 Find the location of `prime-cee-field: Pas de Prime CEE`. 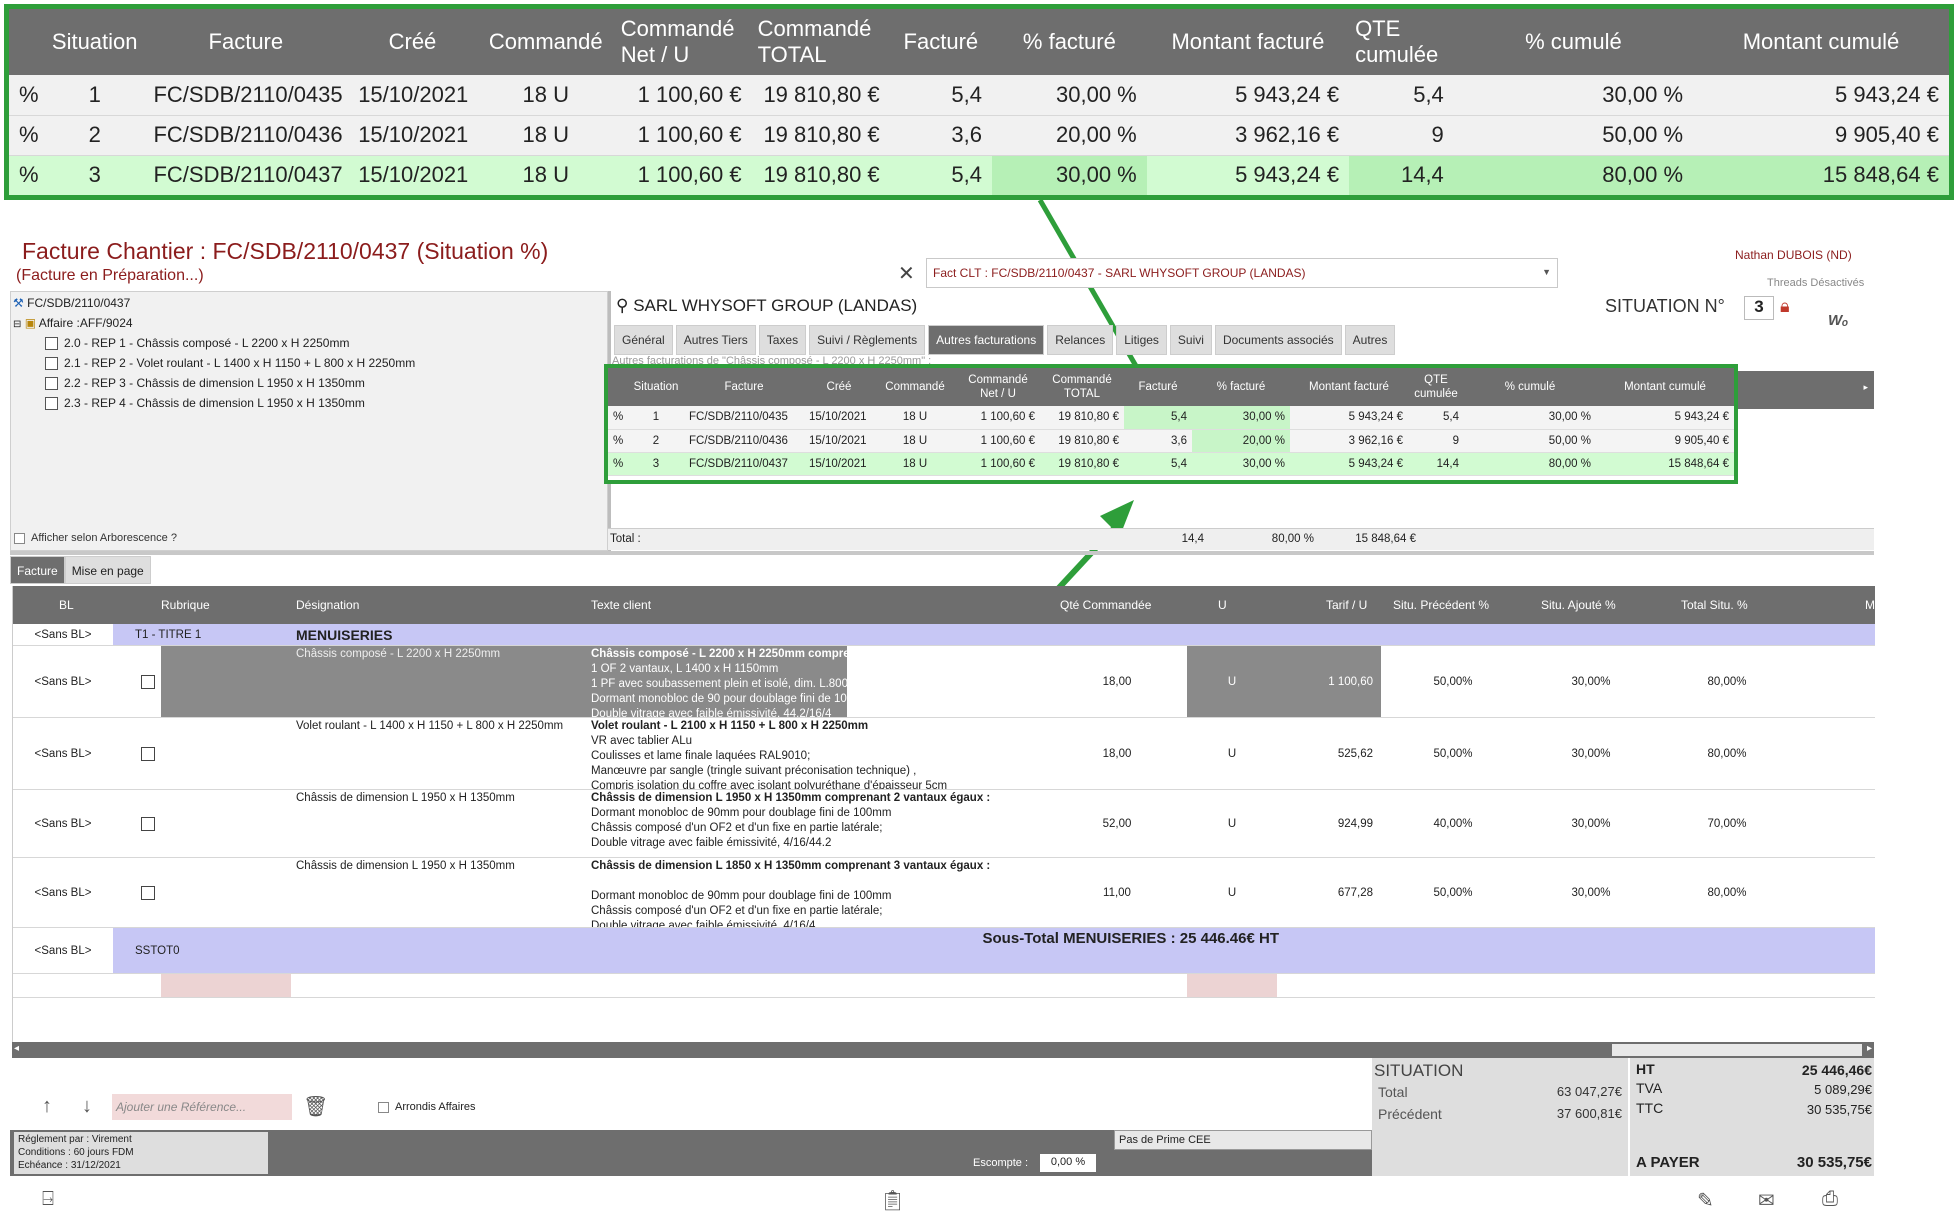

prime-cee-field: Pas de Prime CEE is located at coordinates (1243, 1140).